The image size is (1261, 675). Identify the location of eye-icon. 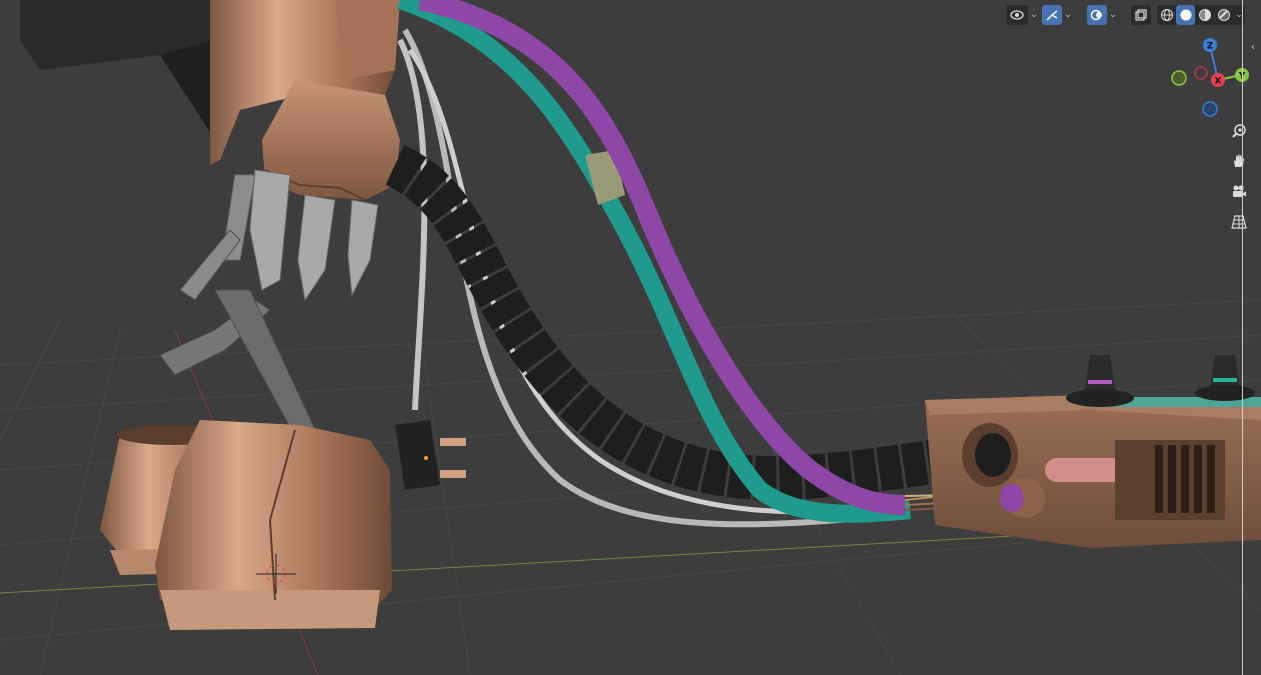
(1017, 15).